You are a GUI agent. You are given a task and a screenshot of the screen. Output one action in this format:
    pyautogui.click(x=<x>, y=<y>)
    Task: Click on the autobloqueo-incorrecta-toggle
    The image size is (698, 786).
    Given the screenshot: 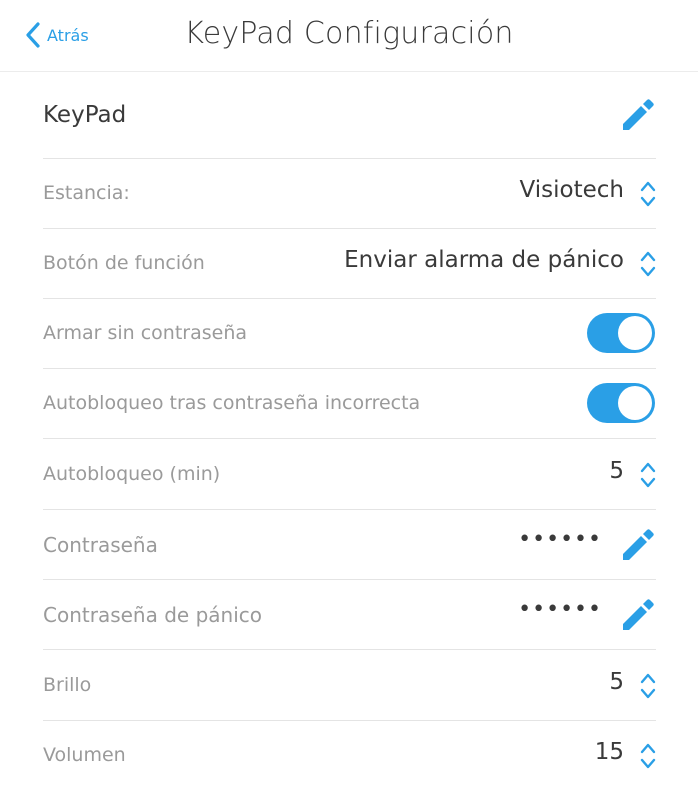 What is the action you would take?
    pyautogui.click(x=621, y=403)
    